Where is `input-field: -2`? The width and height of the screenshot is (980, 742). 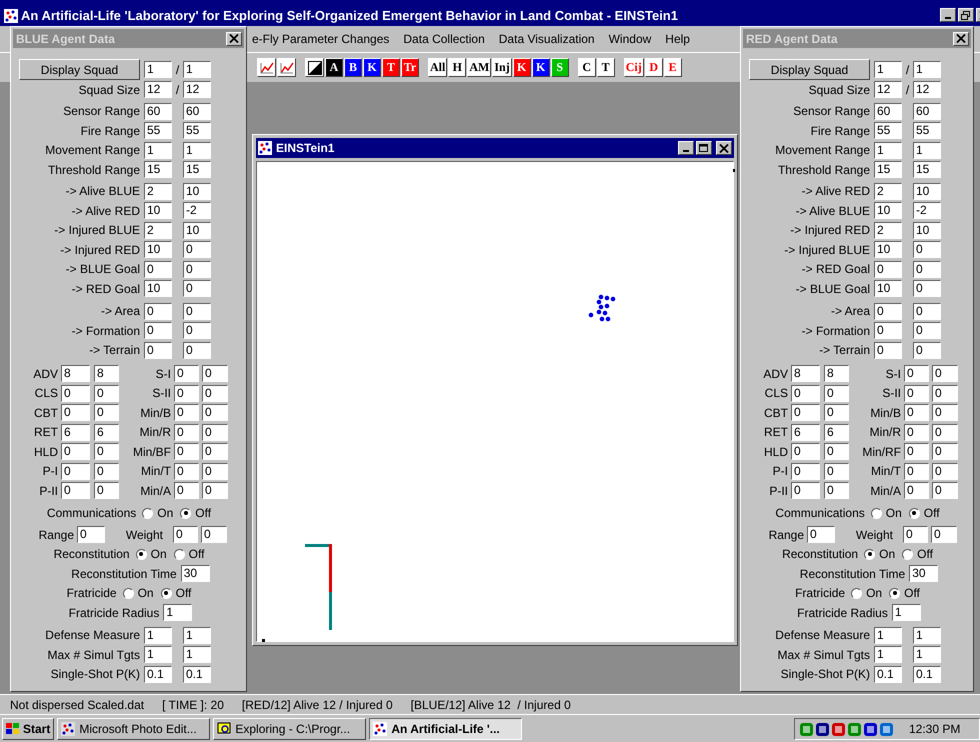
input-field: -2 is located at coordinates (197, 211).